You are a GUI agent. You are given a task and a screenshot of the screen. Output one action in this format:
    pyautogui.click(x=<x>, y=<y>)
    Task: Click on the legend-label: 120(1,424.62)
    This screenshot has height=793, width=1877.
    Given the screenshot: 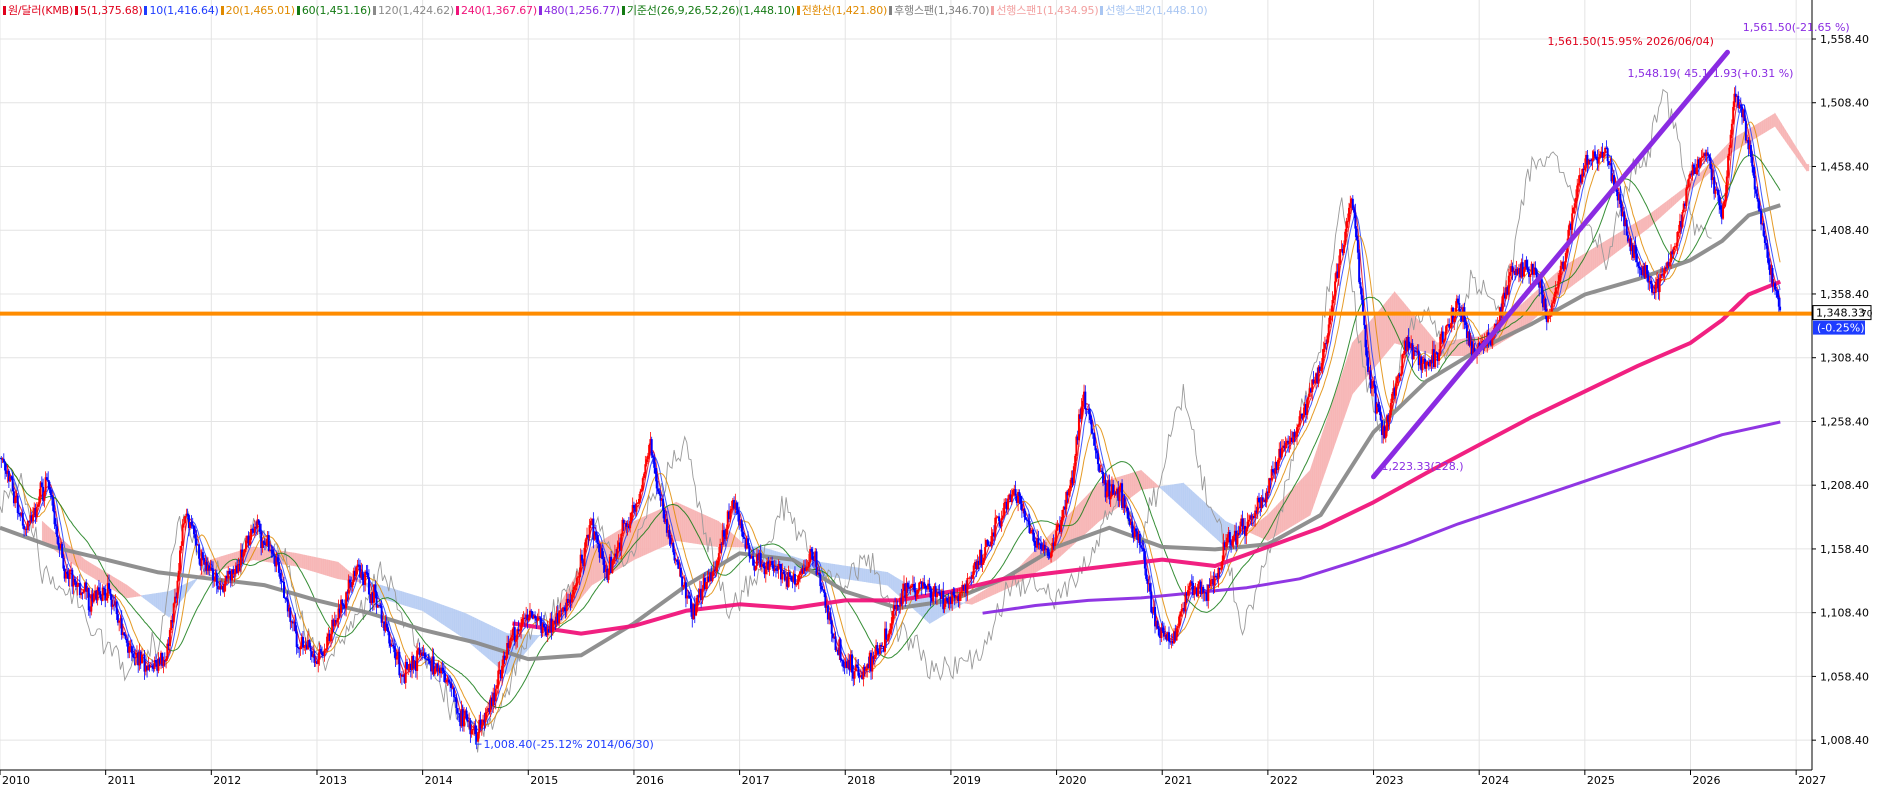 What is the action you would take?
    pyautogui.click(x=416, y=10)
    